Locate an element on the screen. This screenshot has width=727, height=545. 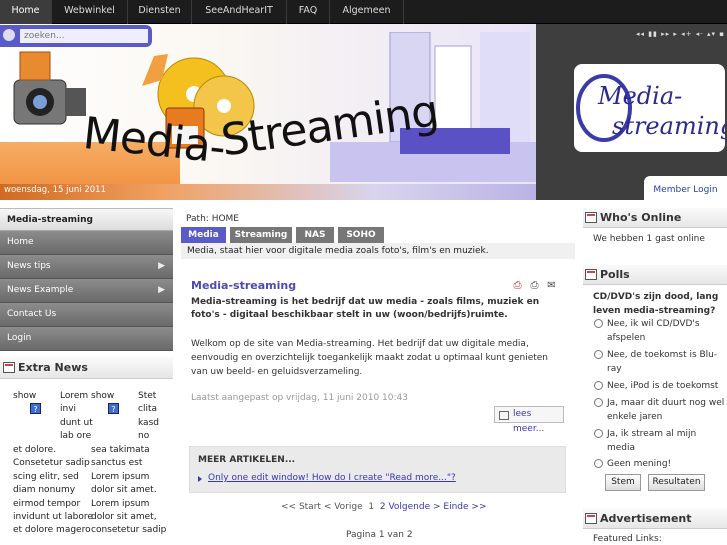
page-count: Pagina 1 van 2 is located at coordinates (379, 535).